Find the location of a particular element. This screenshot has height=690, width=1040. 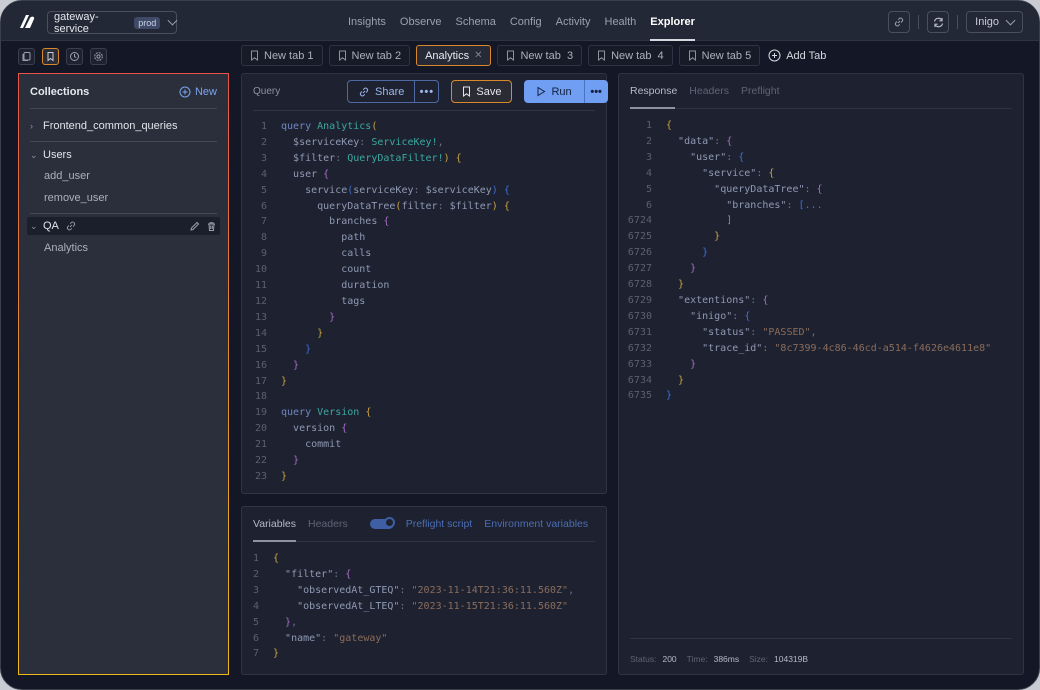

new-collection-button: New is located at coordinates (198, 92).